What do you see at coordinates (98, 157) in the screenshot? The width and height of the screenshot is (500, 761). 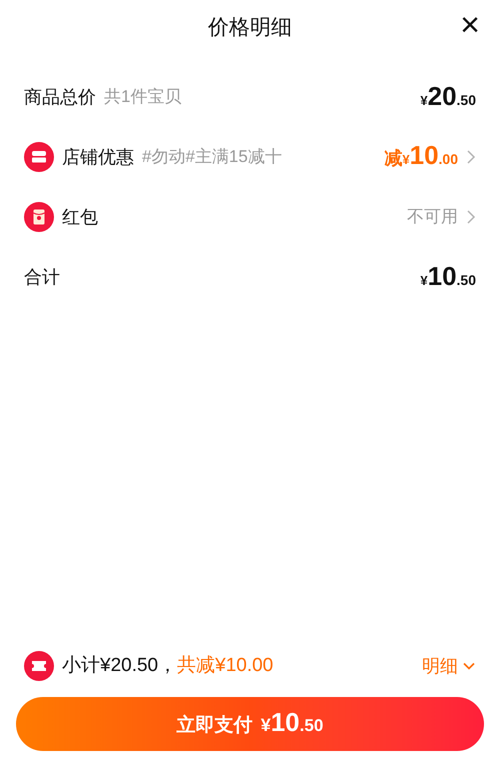 I see `row-label: 店铺优惠` at bounding box center [98, 157].